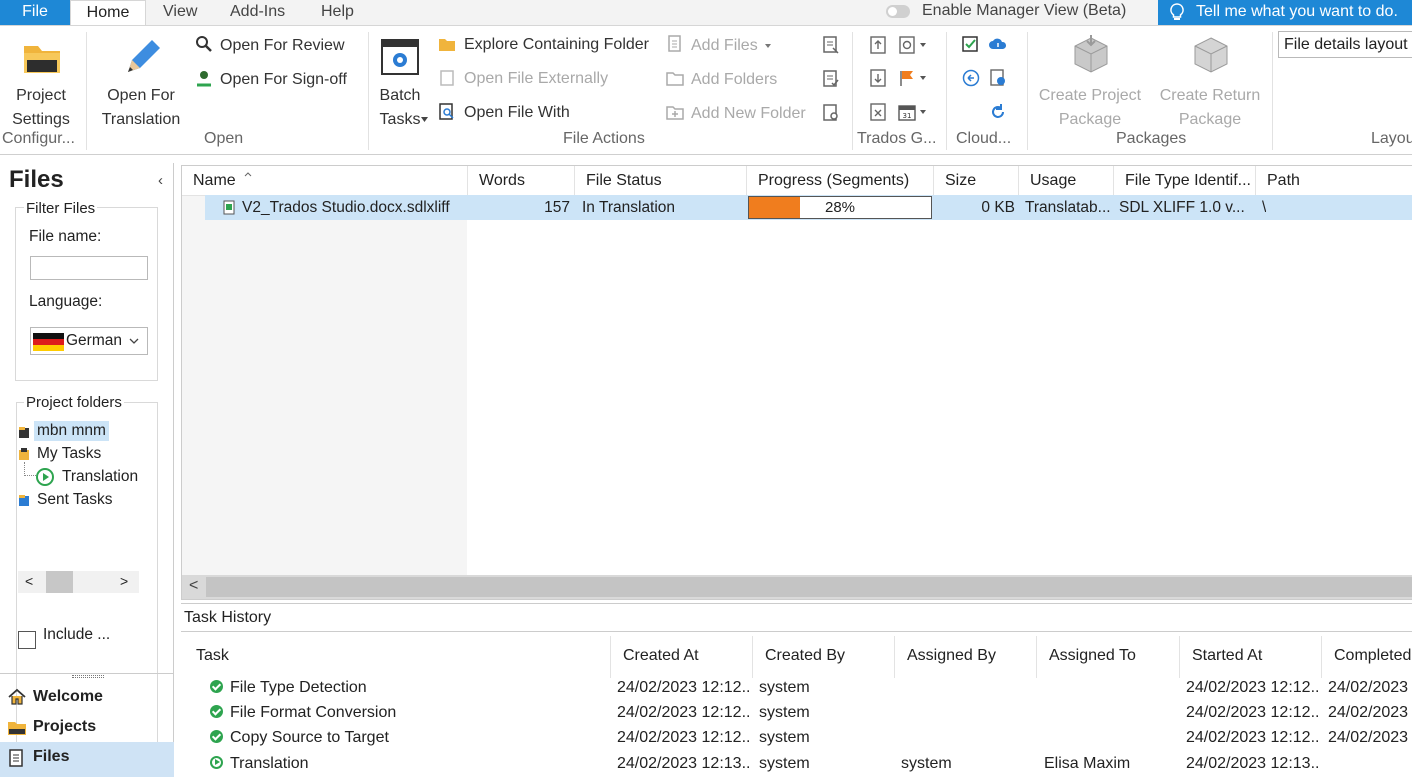  I want to click on open-for-signoff-button: Open For Sign-off, so click(278, 80).